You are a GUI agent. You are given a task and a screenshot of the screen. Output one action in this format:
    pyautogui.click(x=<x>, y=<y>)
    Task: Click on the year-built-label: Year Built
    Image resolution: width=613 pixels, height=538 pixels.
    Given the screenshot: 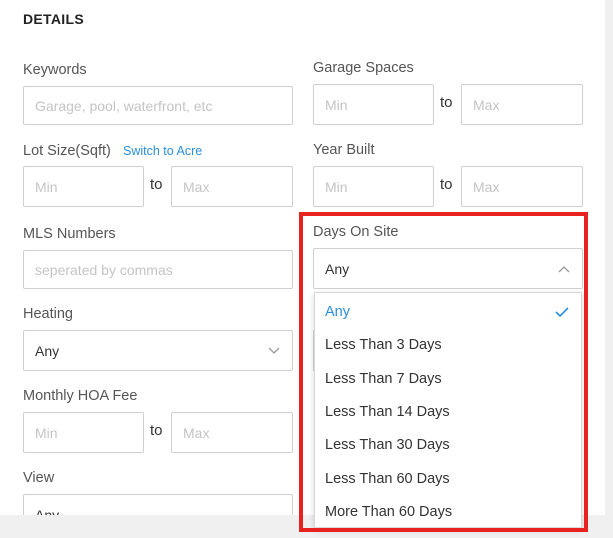 What is the action you would take?
    pyautogui.click(x=344, y=150)
    